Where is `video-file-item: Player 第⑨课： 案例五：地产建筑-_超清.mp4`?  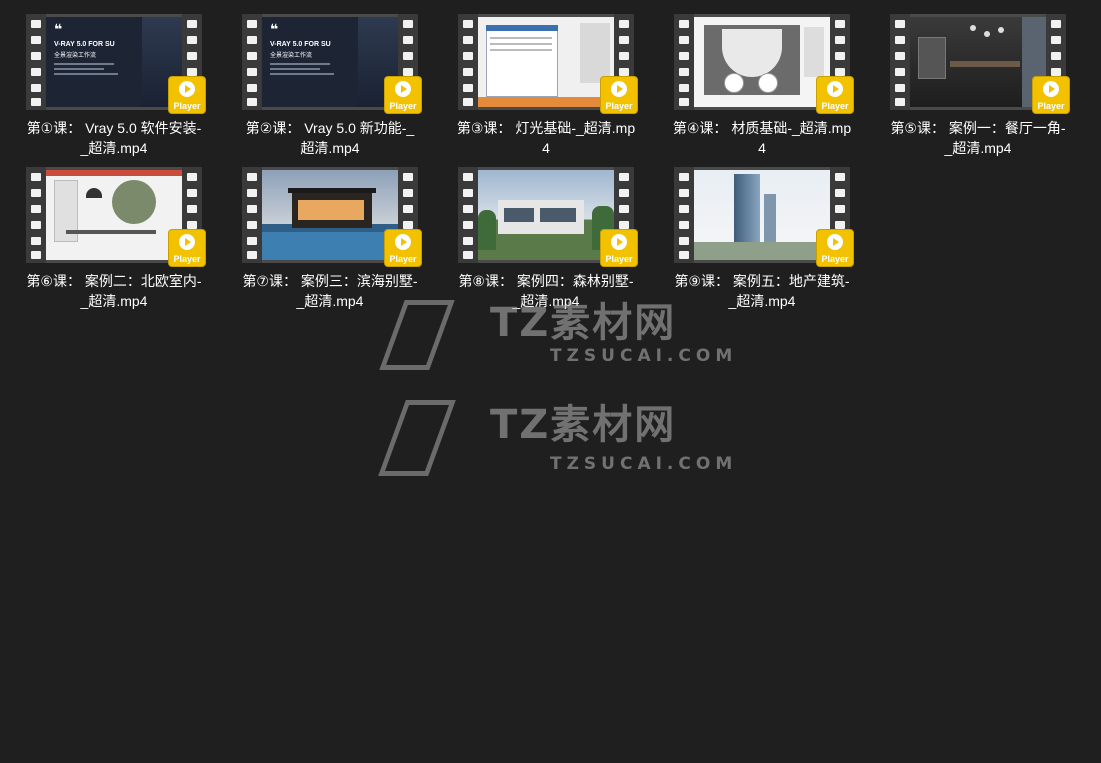 video-file-item: Player 第⑨课： 案例五：地产建筑-_超清.mp4 is located at coordinates (762, 232).